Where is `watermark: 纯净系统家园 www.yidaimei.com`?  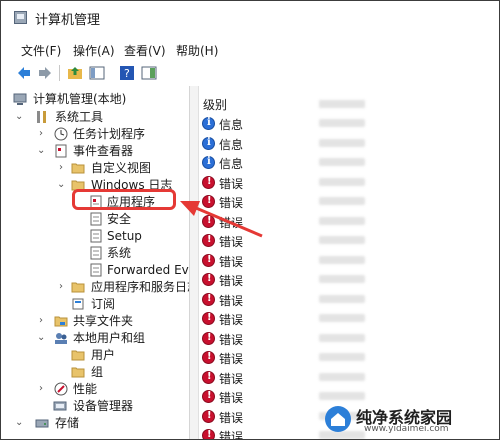 watermark: 纯净系统家园 www.yidaimei.com is located at coordinates (409, 419).